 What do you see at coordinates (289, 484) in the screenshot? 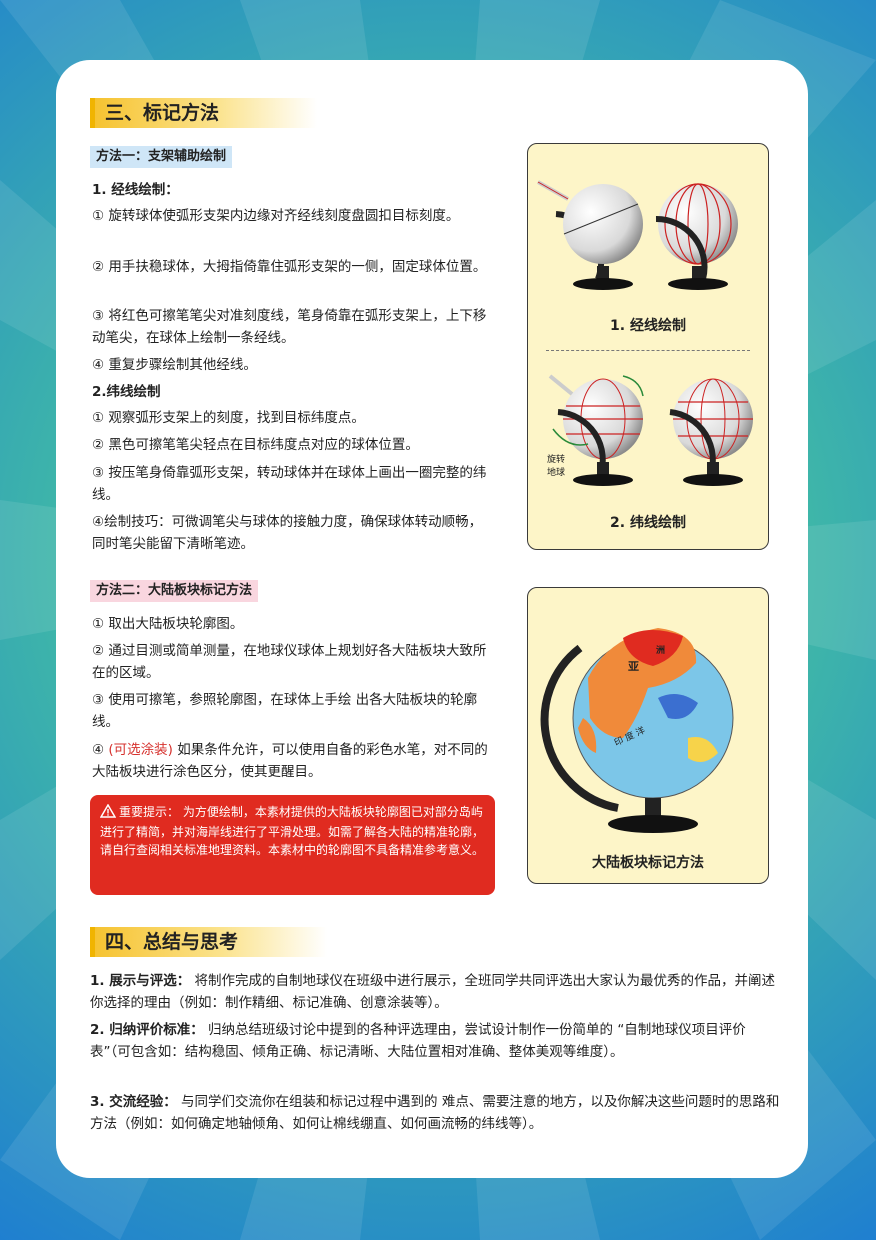
I see `parallel-step-3: ③ 按压笔身倚靠弧形支架，转动球体并在球体上画出一圈完整的纬线。` at bounding box center [289, 484].